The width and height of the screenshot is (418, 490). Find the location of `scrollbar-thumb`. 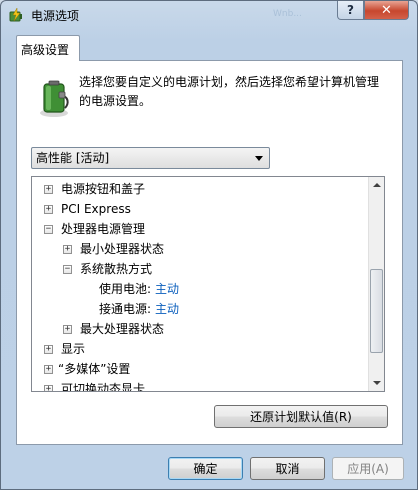

scrollbar-thumb is located at coordinates (376, 311).